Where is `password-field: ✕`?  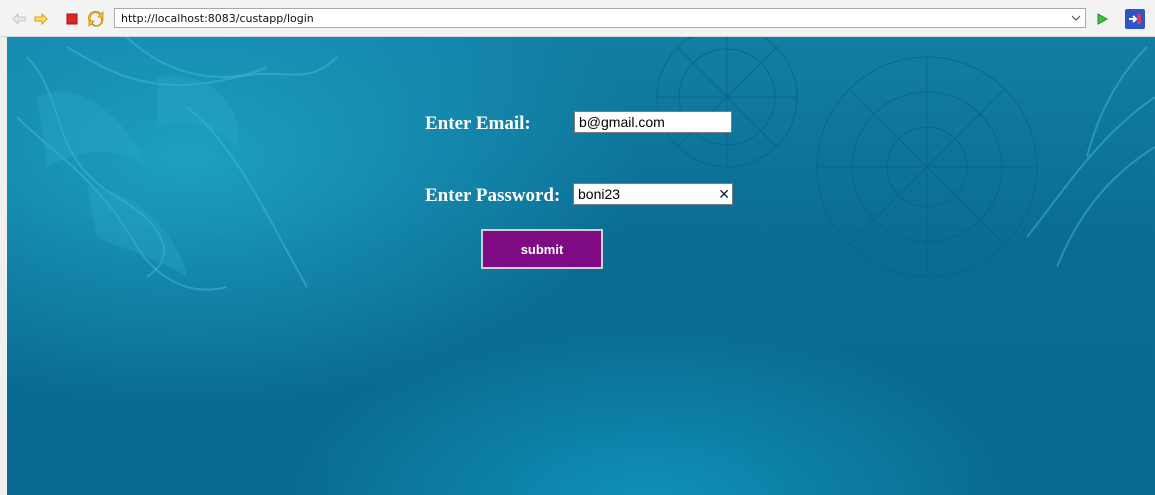
password-field: ✕ is located at coordinates (653, 194).